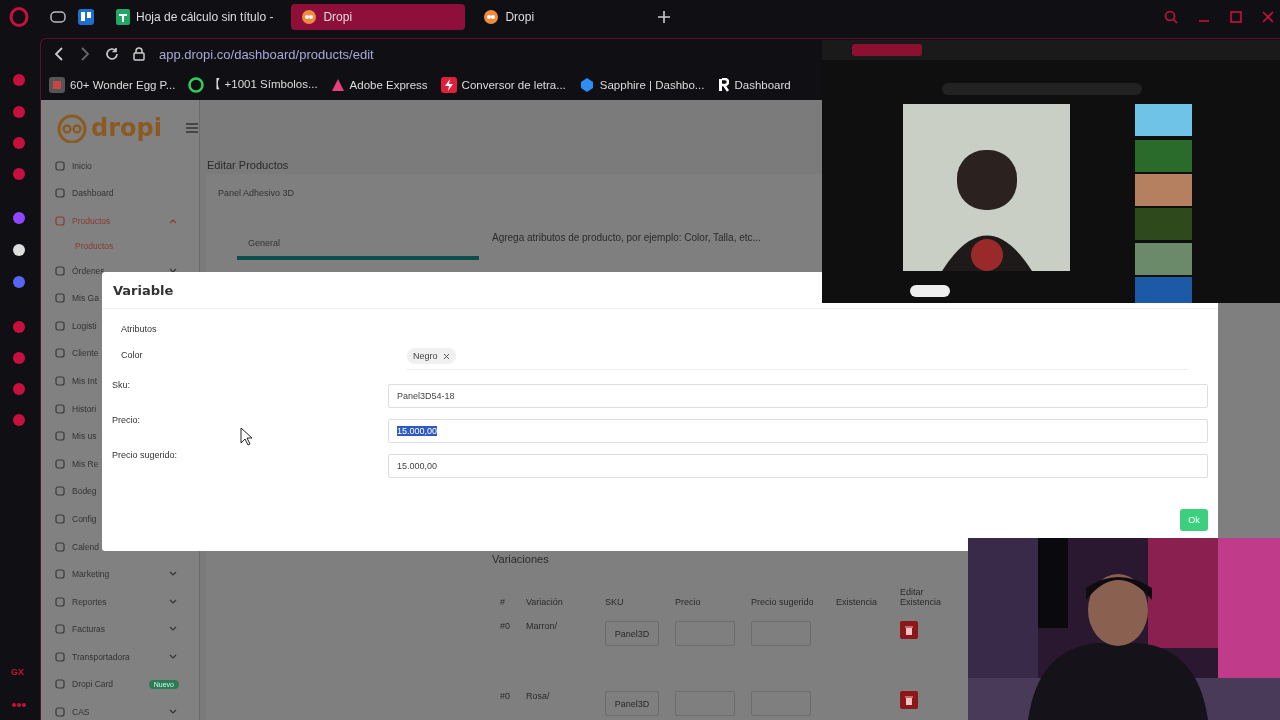 The image size is (1280, 720). What do you see at coordinates (257, 193) in the screenshot?
I see `product-name: Panel Adhesivo 3D` at bounding box center [257, 193].